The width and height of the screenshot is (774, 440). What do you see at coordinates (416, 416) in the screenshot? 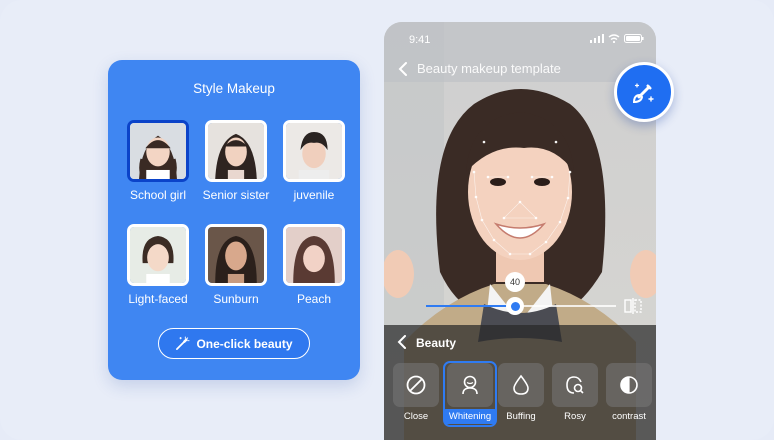
I see `tool-label: Close` at bounding box center [416, 416].